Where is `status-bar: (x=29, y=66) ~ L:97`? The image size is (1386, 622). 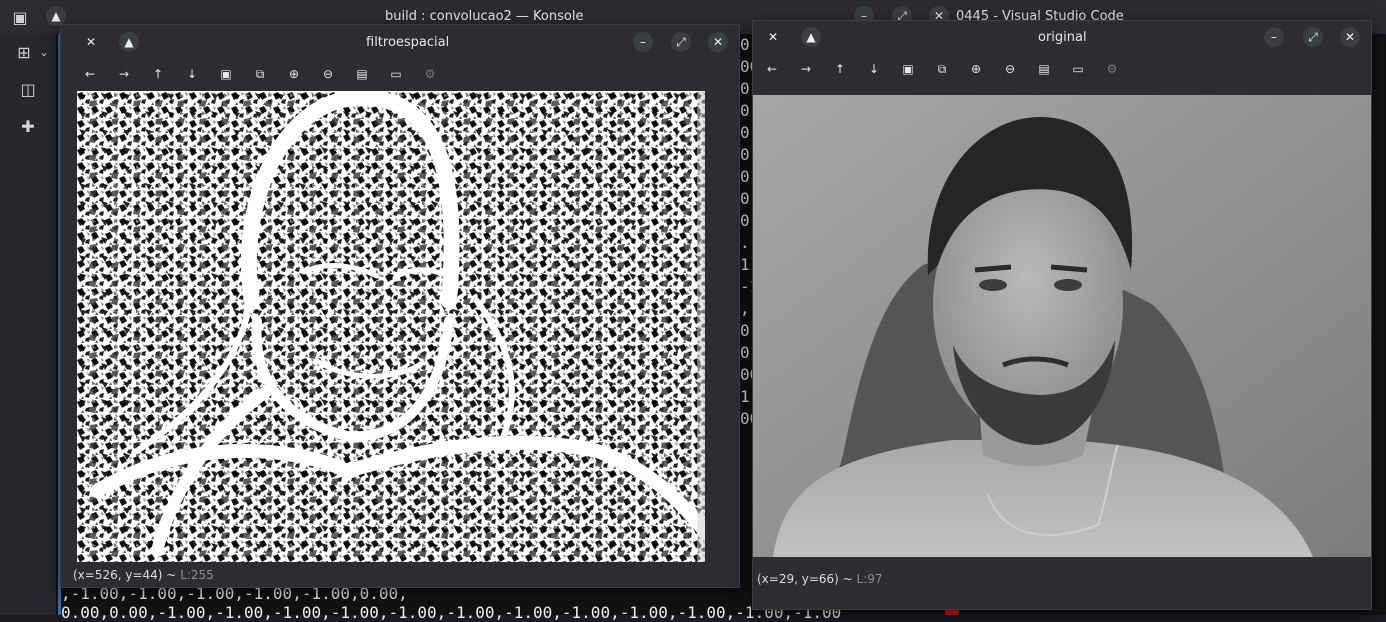 status-bar: (x=29, y=66) ~ L:97 is located at coordinates (820, 579).